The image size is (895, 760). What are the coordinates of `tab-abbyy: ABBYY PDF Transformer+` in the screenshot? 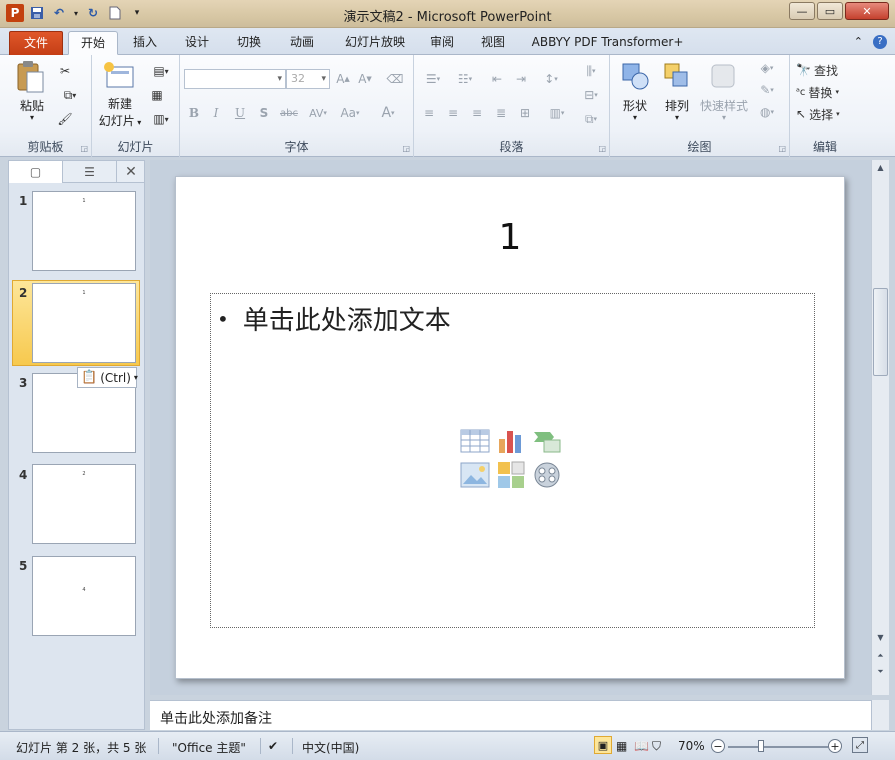 It's located at (607, 43).